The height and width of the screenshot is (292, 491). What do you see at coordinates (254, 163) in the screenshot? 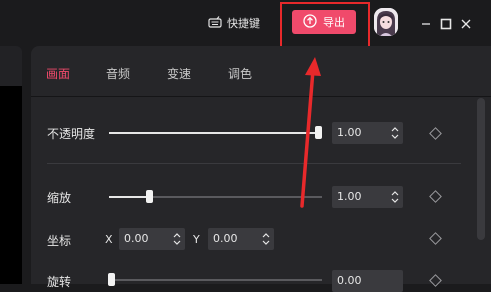
I see `section-divider` at bounding box center [254, 163].